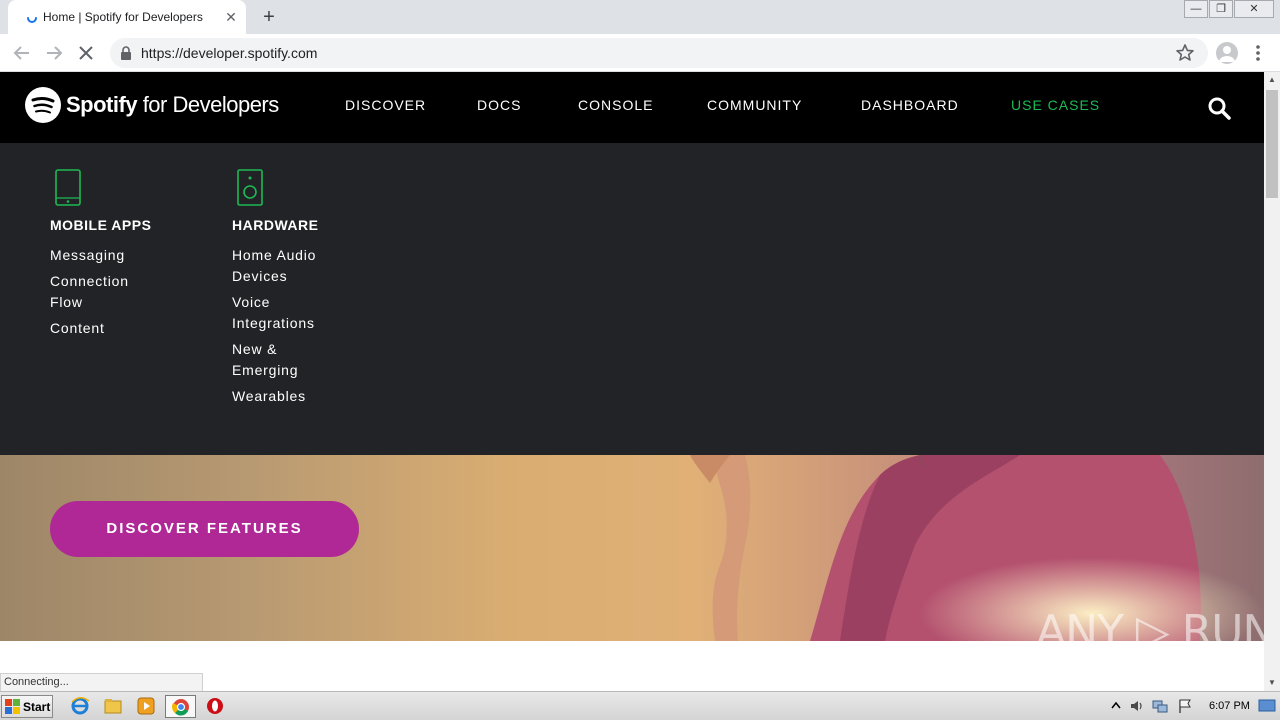 The width and height of the screenshot is (1280, 720). Describe the element at coordinates (282, 360) in the screenshot. I see `link-new-emerging: New & Emerging` at that location.